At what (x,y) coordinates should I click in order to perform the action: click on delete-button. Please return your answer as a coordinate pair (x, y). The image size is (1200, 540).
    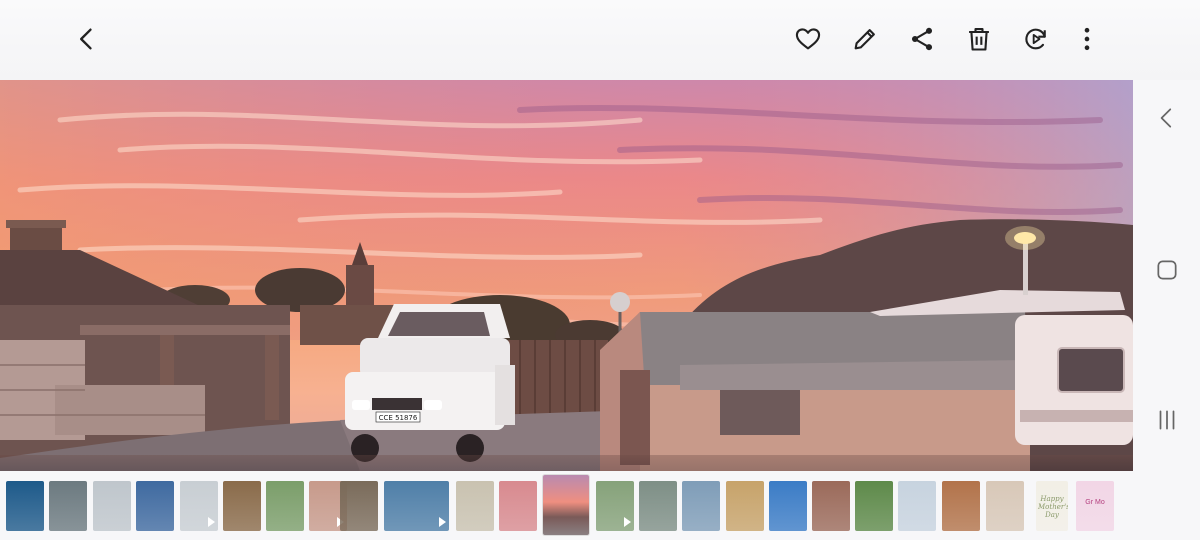
    Looking at the image, I should click on (979, 39).